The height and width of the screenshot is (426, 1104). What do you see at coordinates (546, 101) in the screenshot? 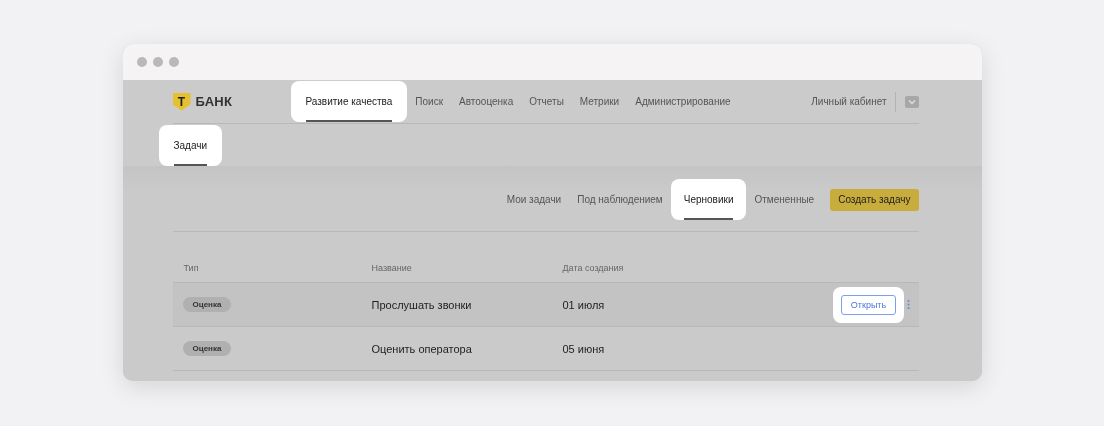
I see `nav-item: Отчеты` at bounding box center [546, 101].